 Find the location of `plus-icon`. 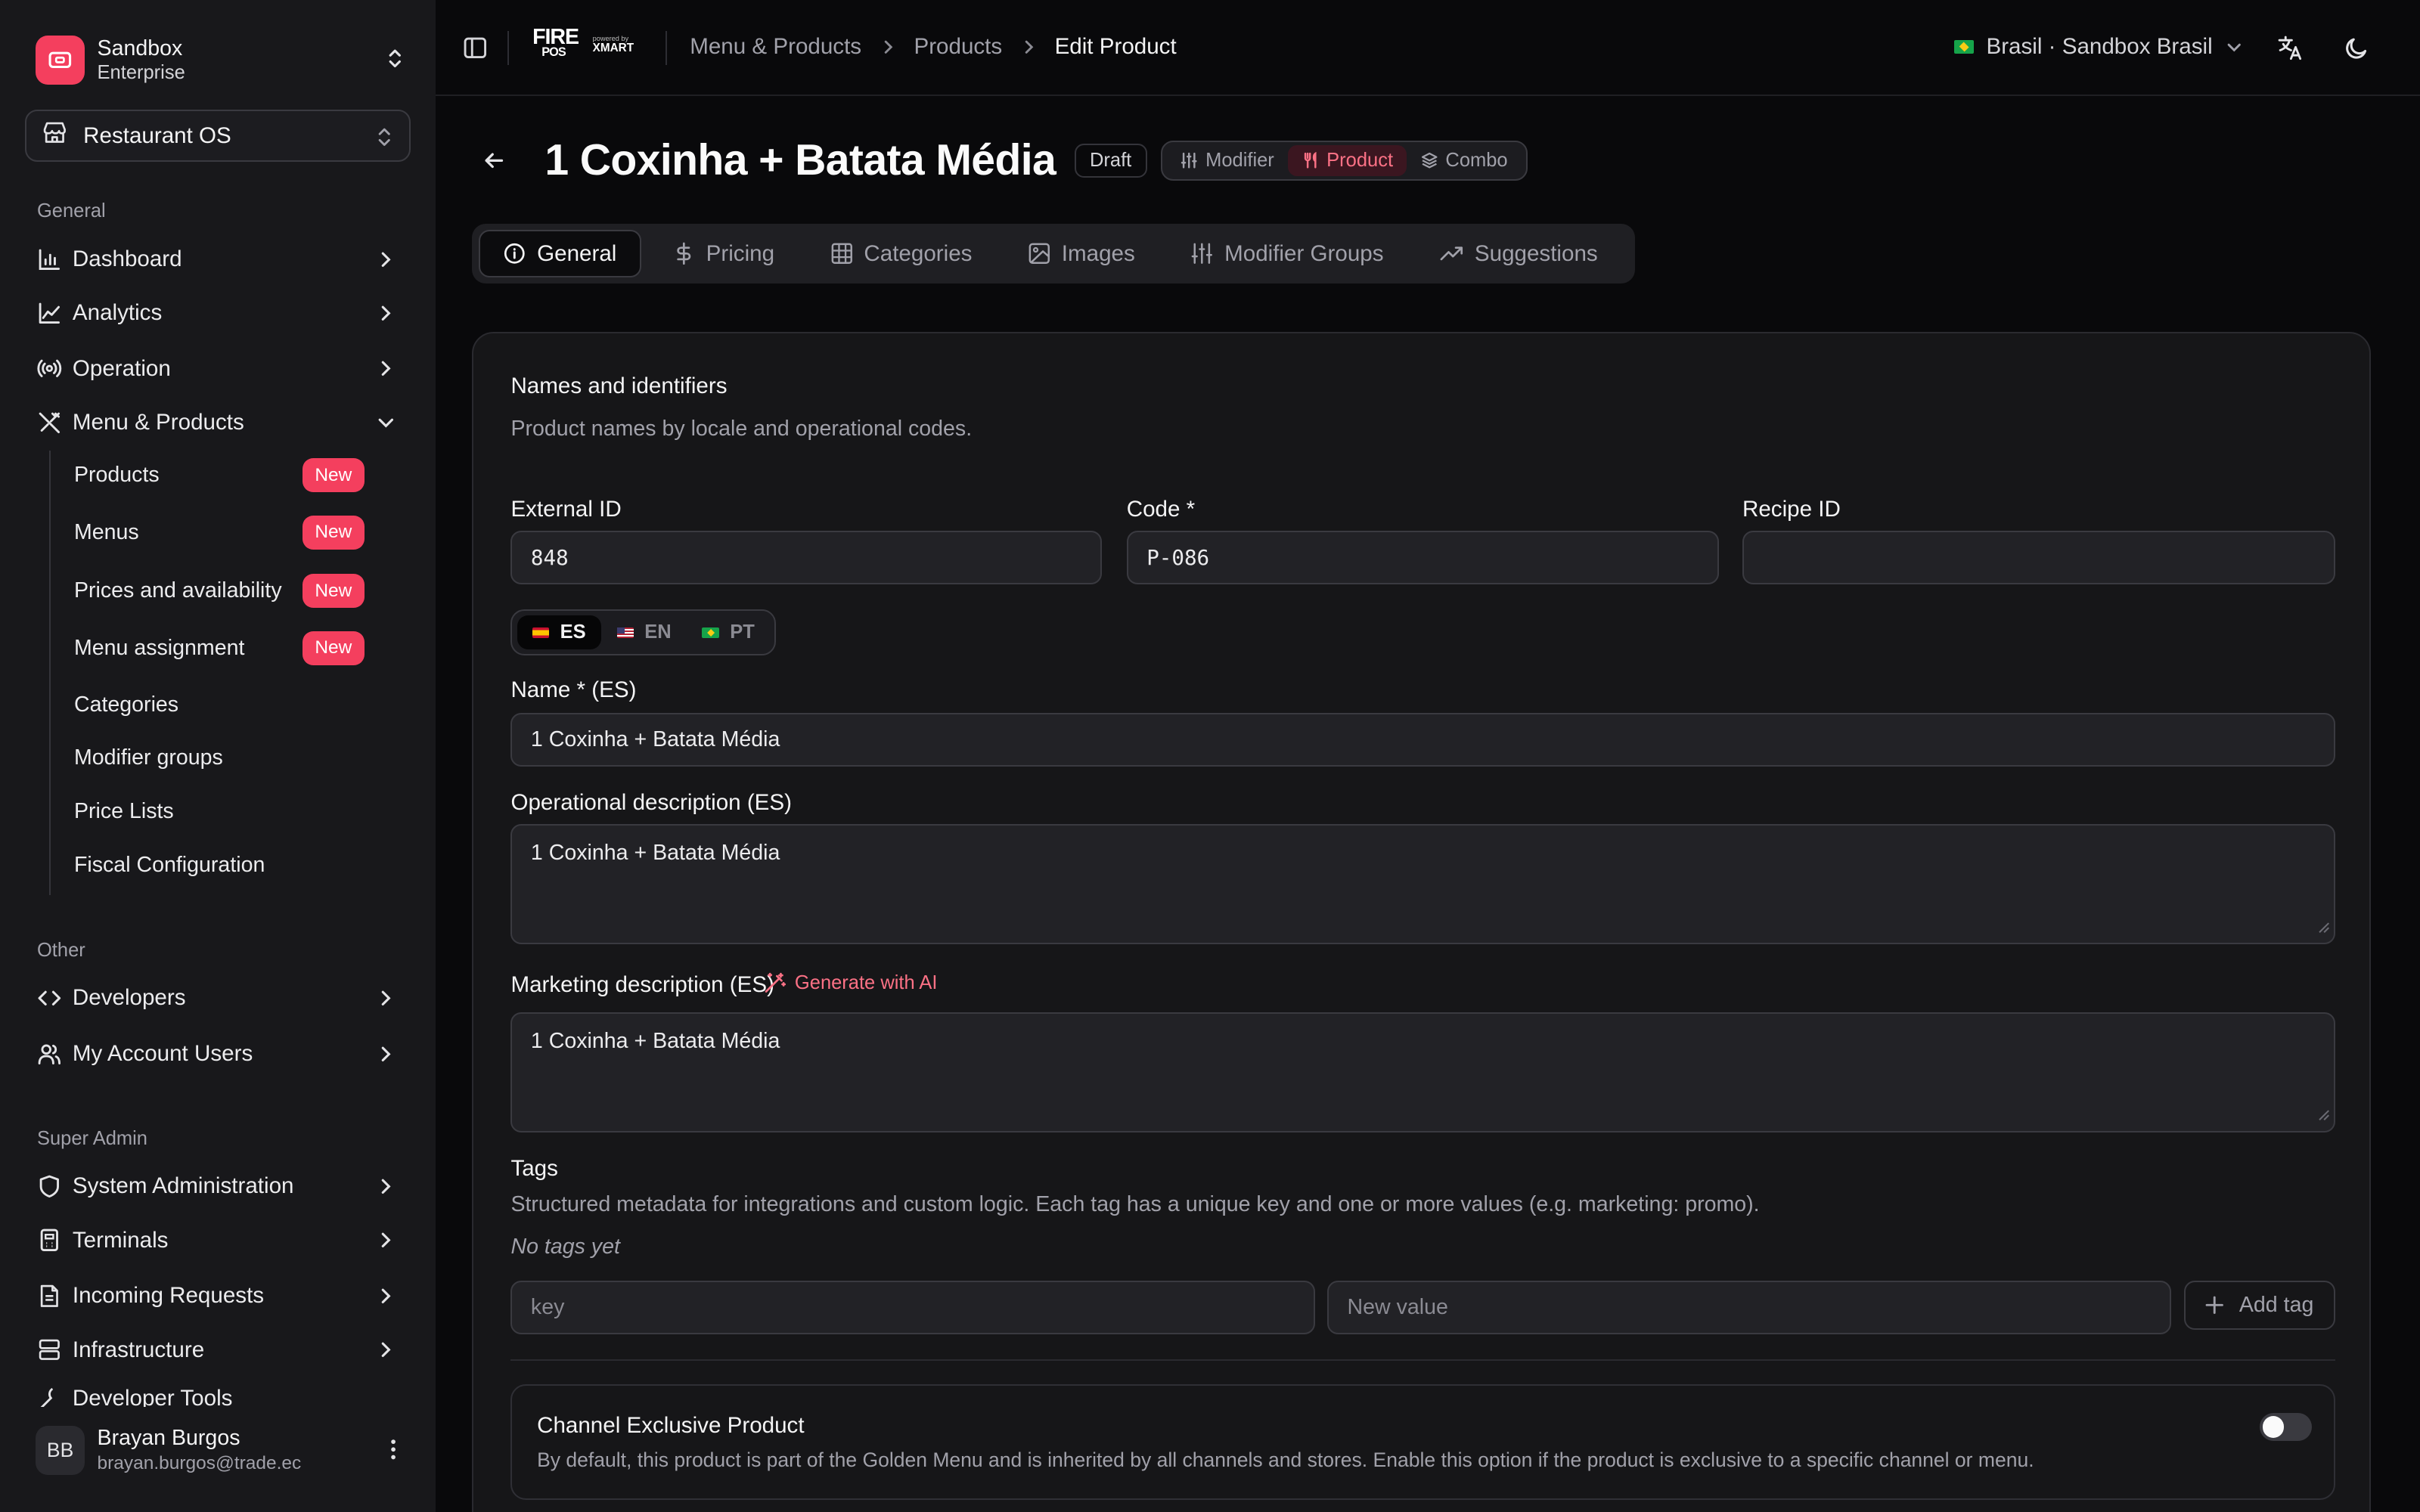

plus-icon is located at coordinates (2214, 1305).